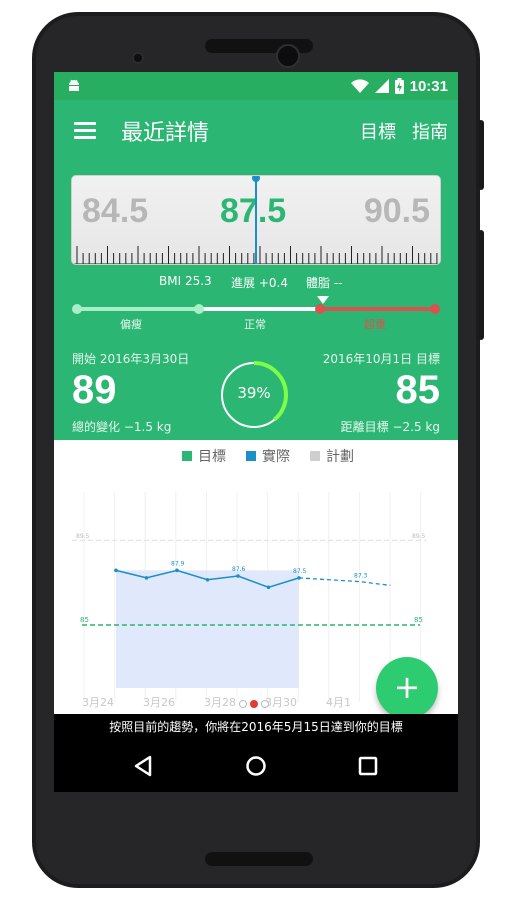 This screenshot has height=900, width=512. Describe the element at coordinates (418, 390) in the screenshot. I see `target-weight: 85` at that location.